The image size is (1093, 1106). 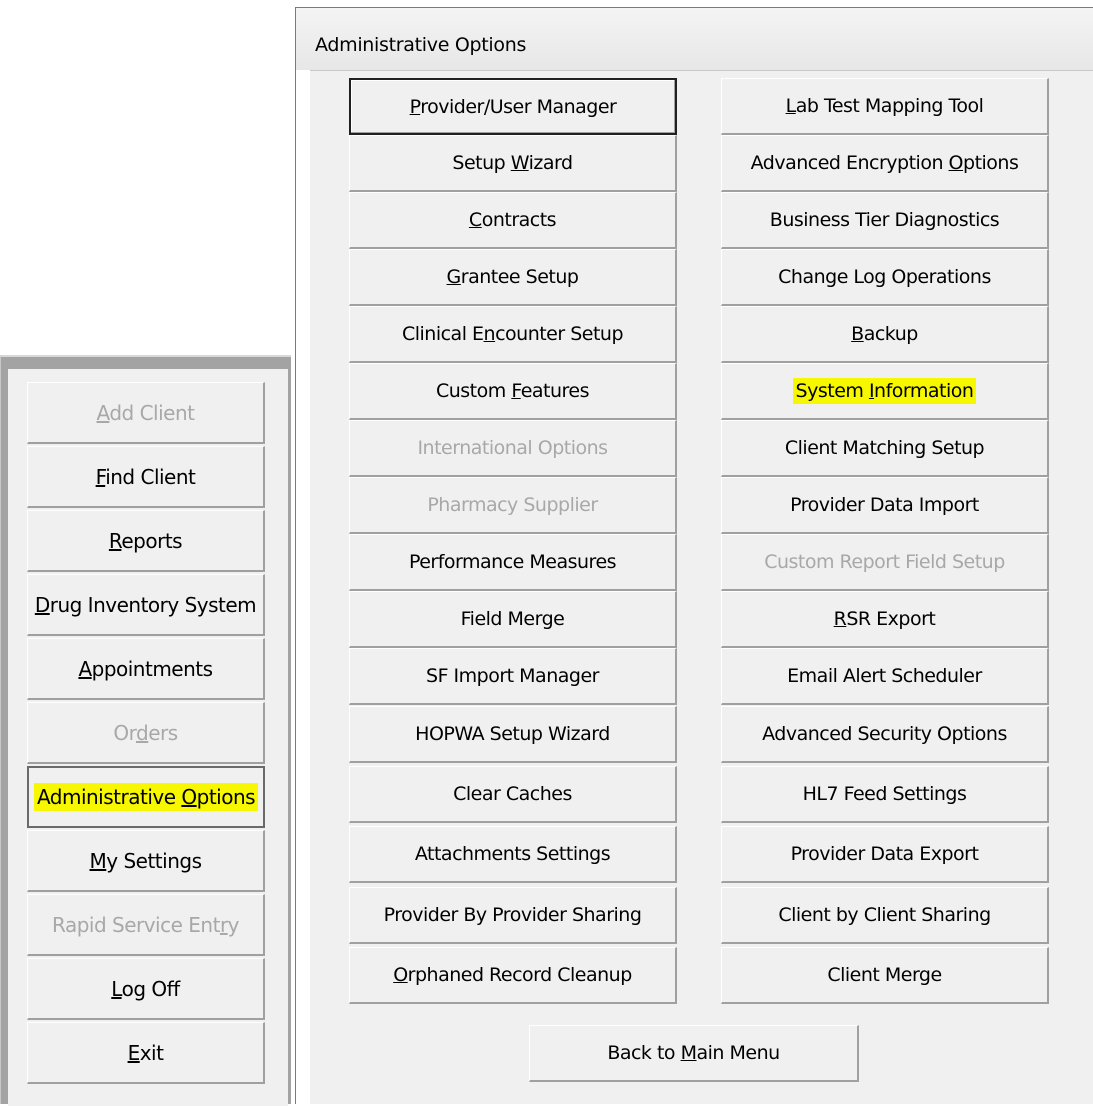 What do you see at coordinates (885, 106) in the screenshot?
I see `lab-test-mapping-tool-button: Lab Test Mapping Tool` at bounding box center [885, 106].